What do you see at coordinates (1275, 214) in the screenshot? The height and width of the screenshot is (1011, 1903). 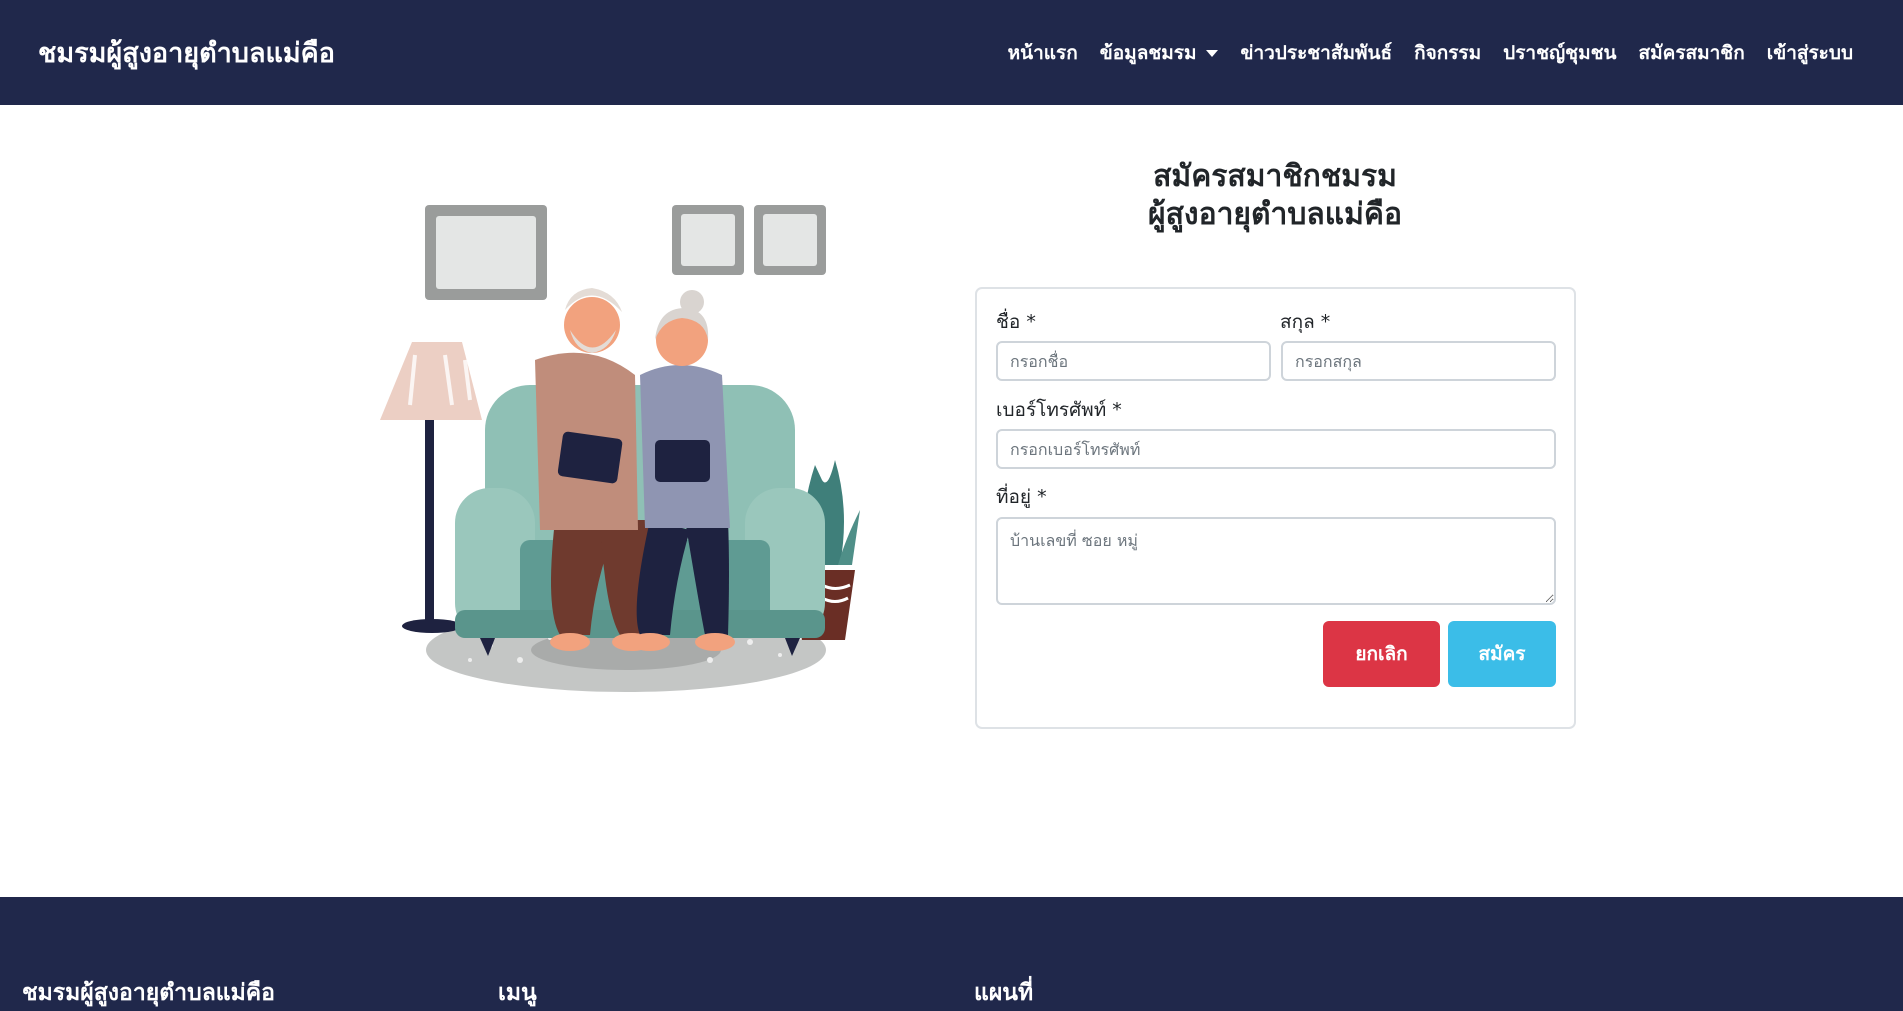 I see `register-title-line2: ผู้สูงอายุตำบลแม่คือ` at bounding box center [1275, 214].